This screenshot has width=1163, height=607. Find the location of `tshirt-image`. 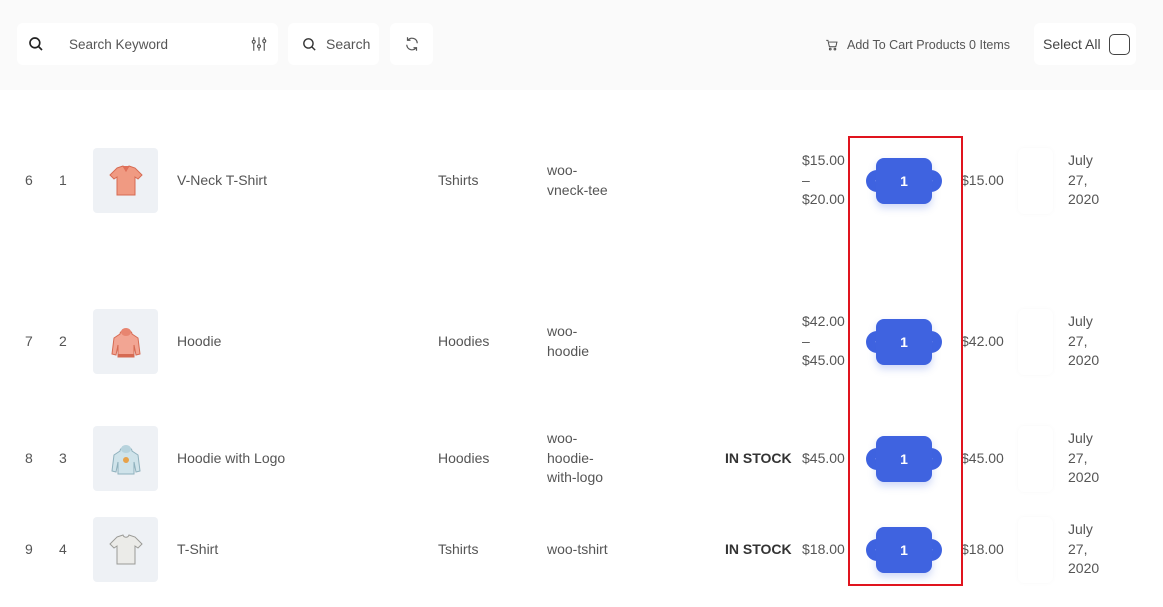

tshirt-image is located at coordinates (125, 549).